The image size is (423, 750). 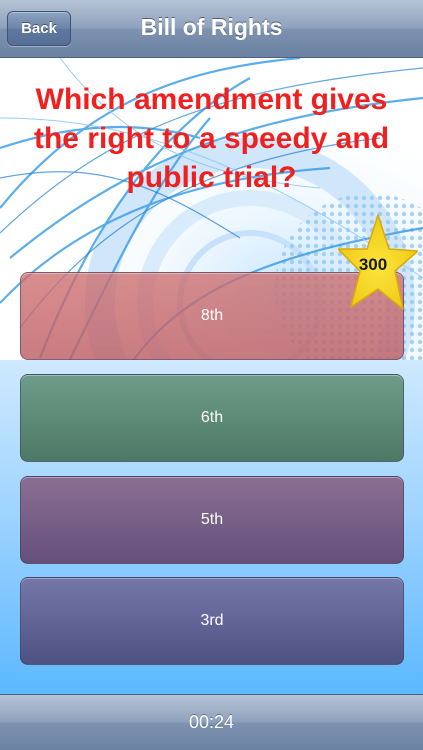 I want to click on answer-option-4: 3rd, so click(x=212, y=621).